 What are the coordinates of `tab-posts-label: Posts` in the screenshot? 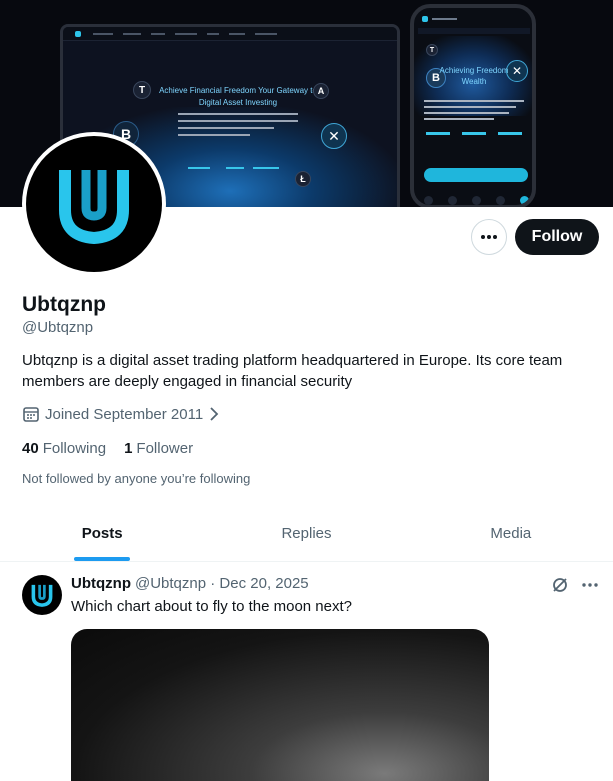 It's located at (102, 533).